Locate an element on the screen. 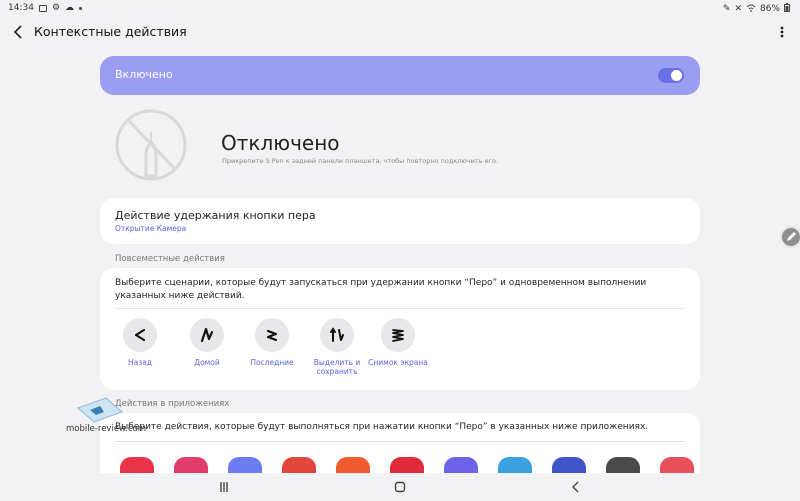  anywhere-actions-section-label: Повсеместные действия is located at coordinates (170, 259).